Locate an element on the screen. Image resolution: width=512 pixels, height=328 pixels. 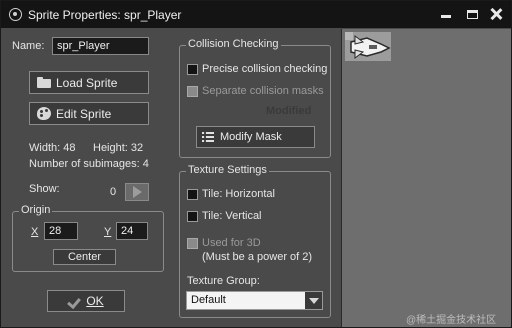
texture-settings-title: Texture Settings is located at coordinates (227, 170).